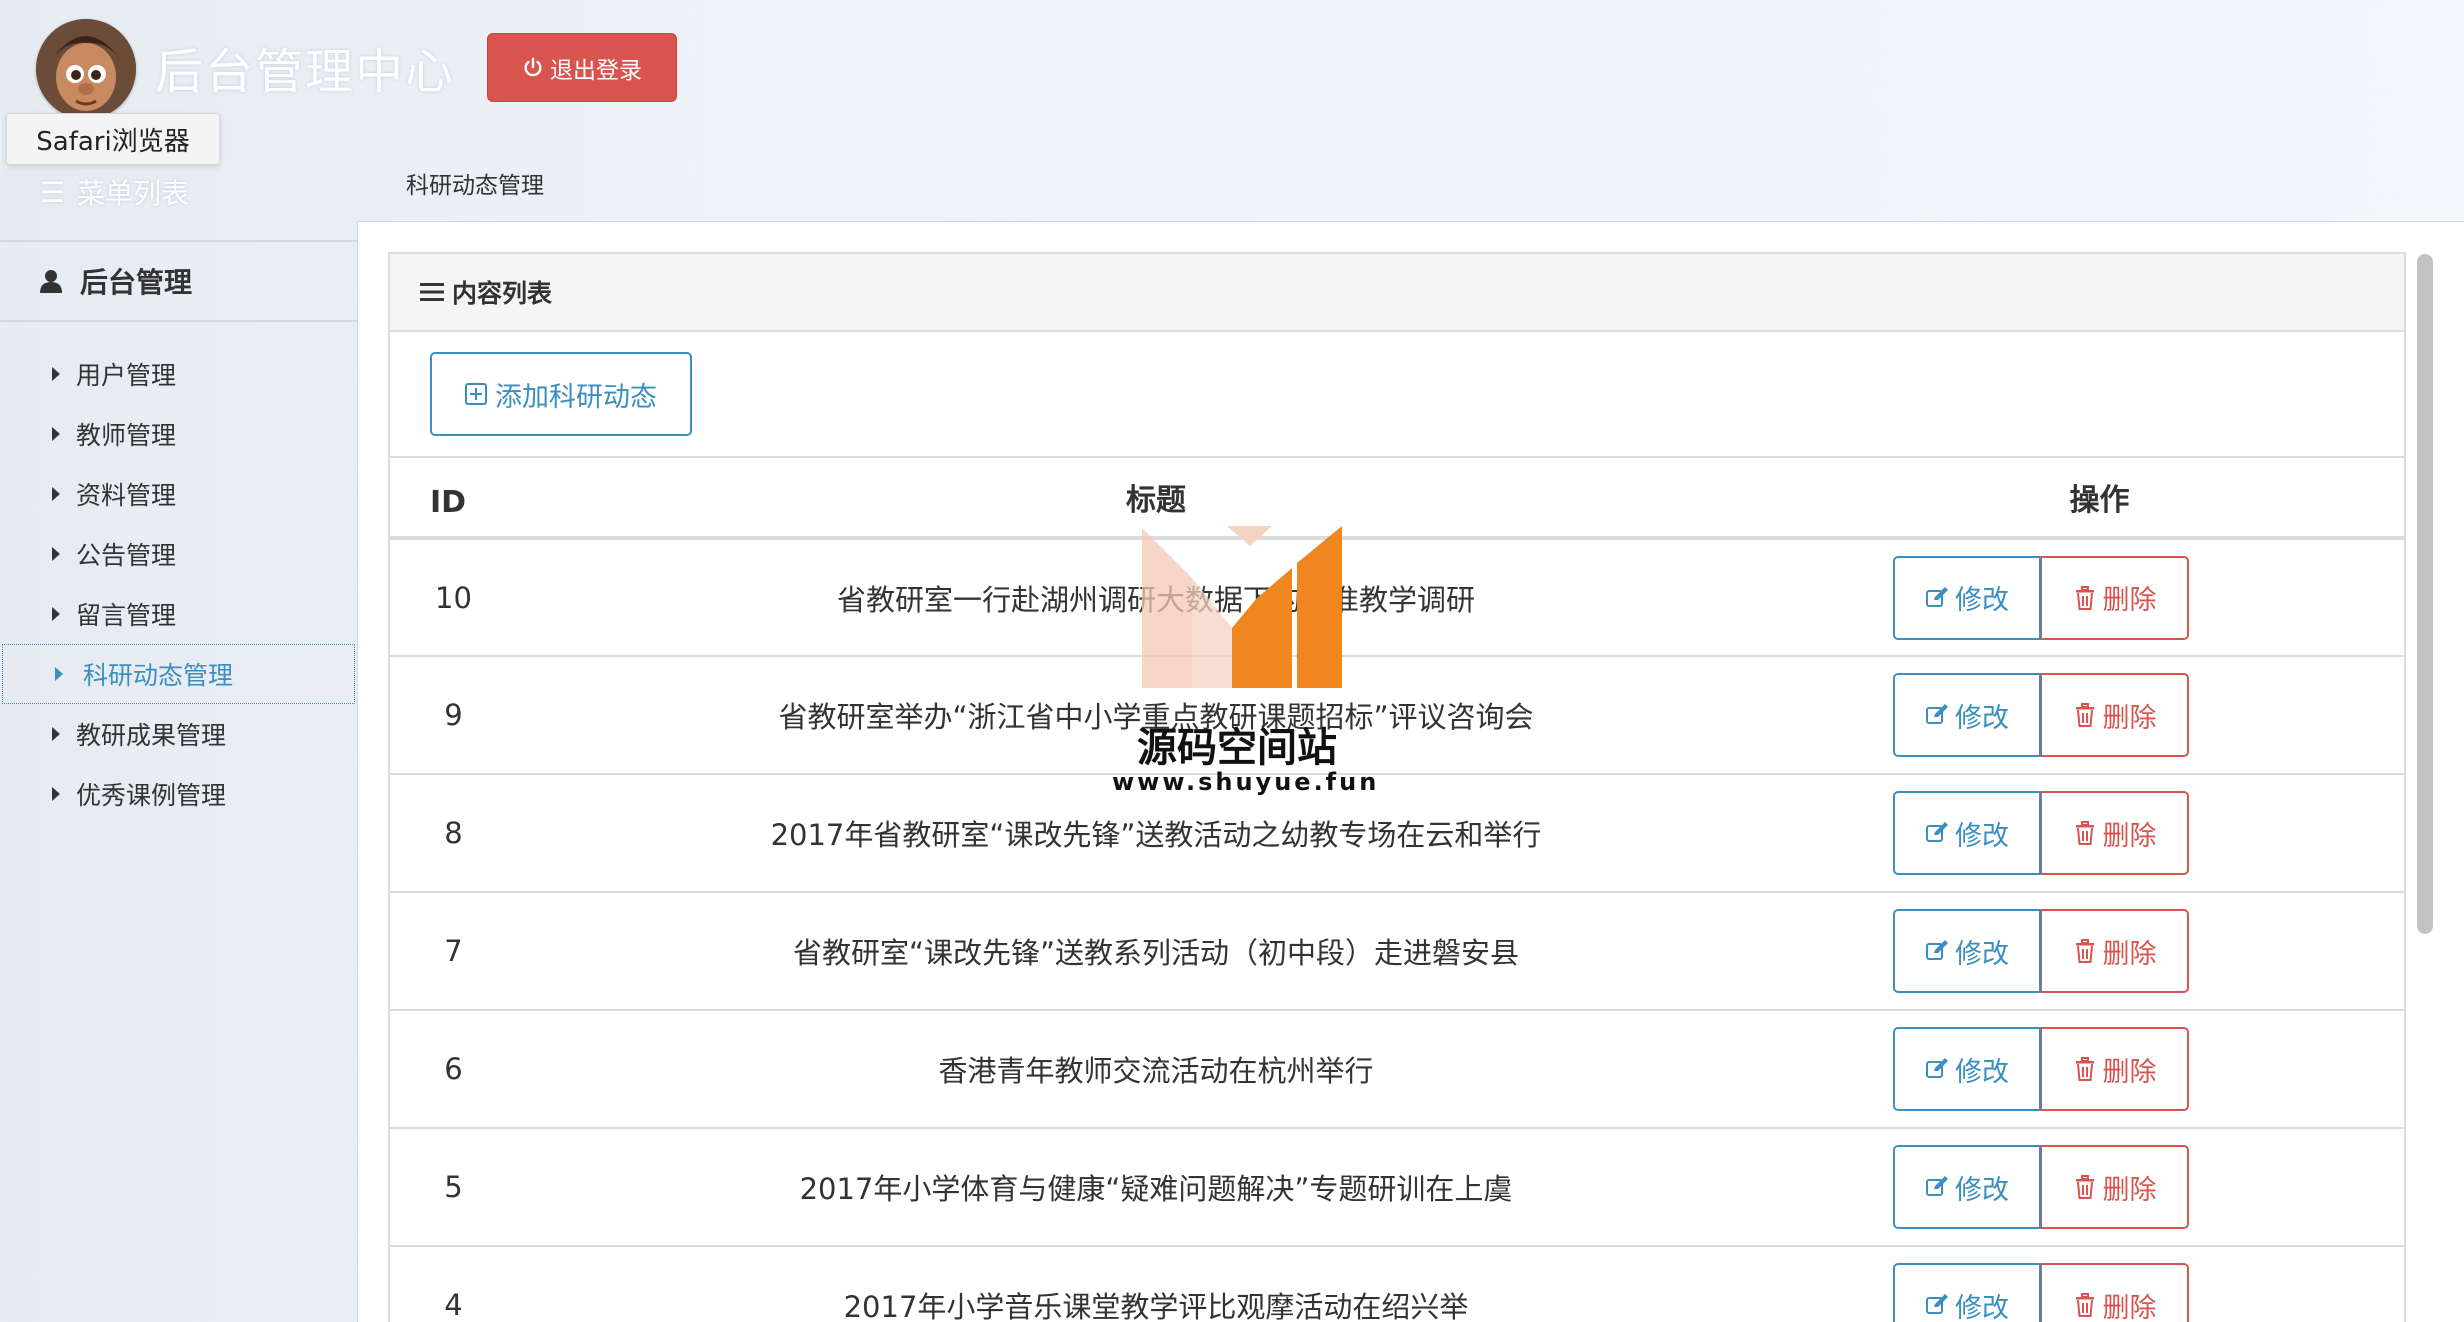 The height and width of the screenshot is (1322, 2464). Describe the element at coordinates (1397, 597) in the screenshot. I see `table-row: 10 省教研室一行赴湖州调研大数据下的精准教学调研 修改 删除` at that location.